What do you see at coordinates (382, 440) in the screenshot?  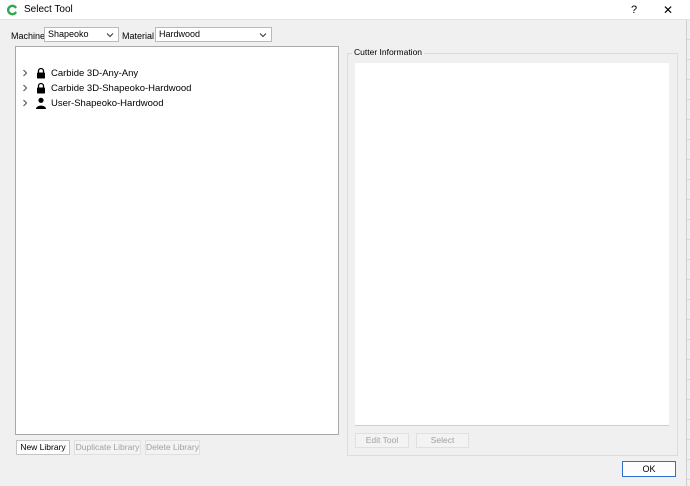 I see `edit-tool-button: Edit Tool` at bounding box center [382, 440].